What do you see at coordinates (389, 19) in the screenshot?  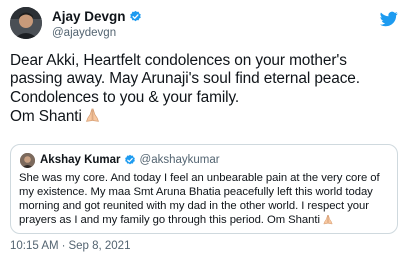 I see `twitter-bird-icon` at bounding box center [389, 19].